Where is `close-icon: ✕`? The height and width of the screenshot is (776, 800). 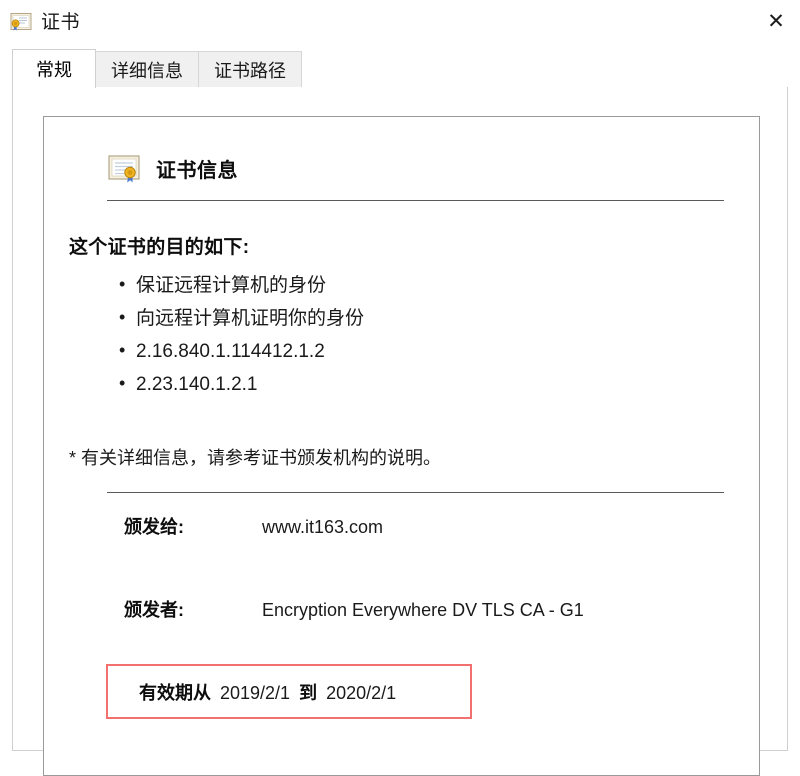
close-icon: ✕ is located at coordinates (776, 20).